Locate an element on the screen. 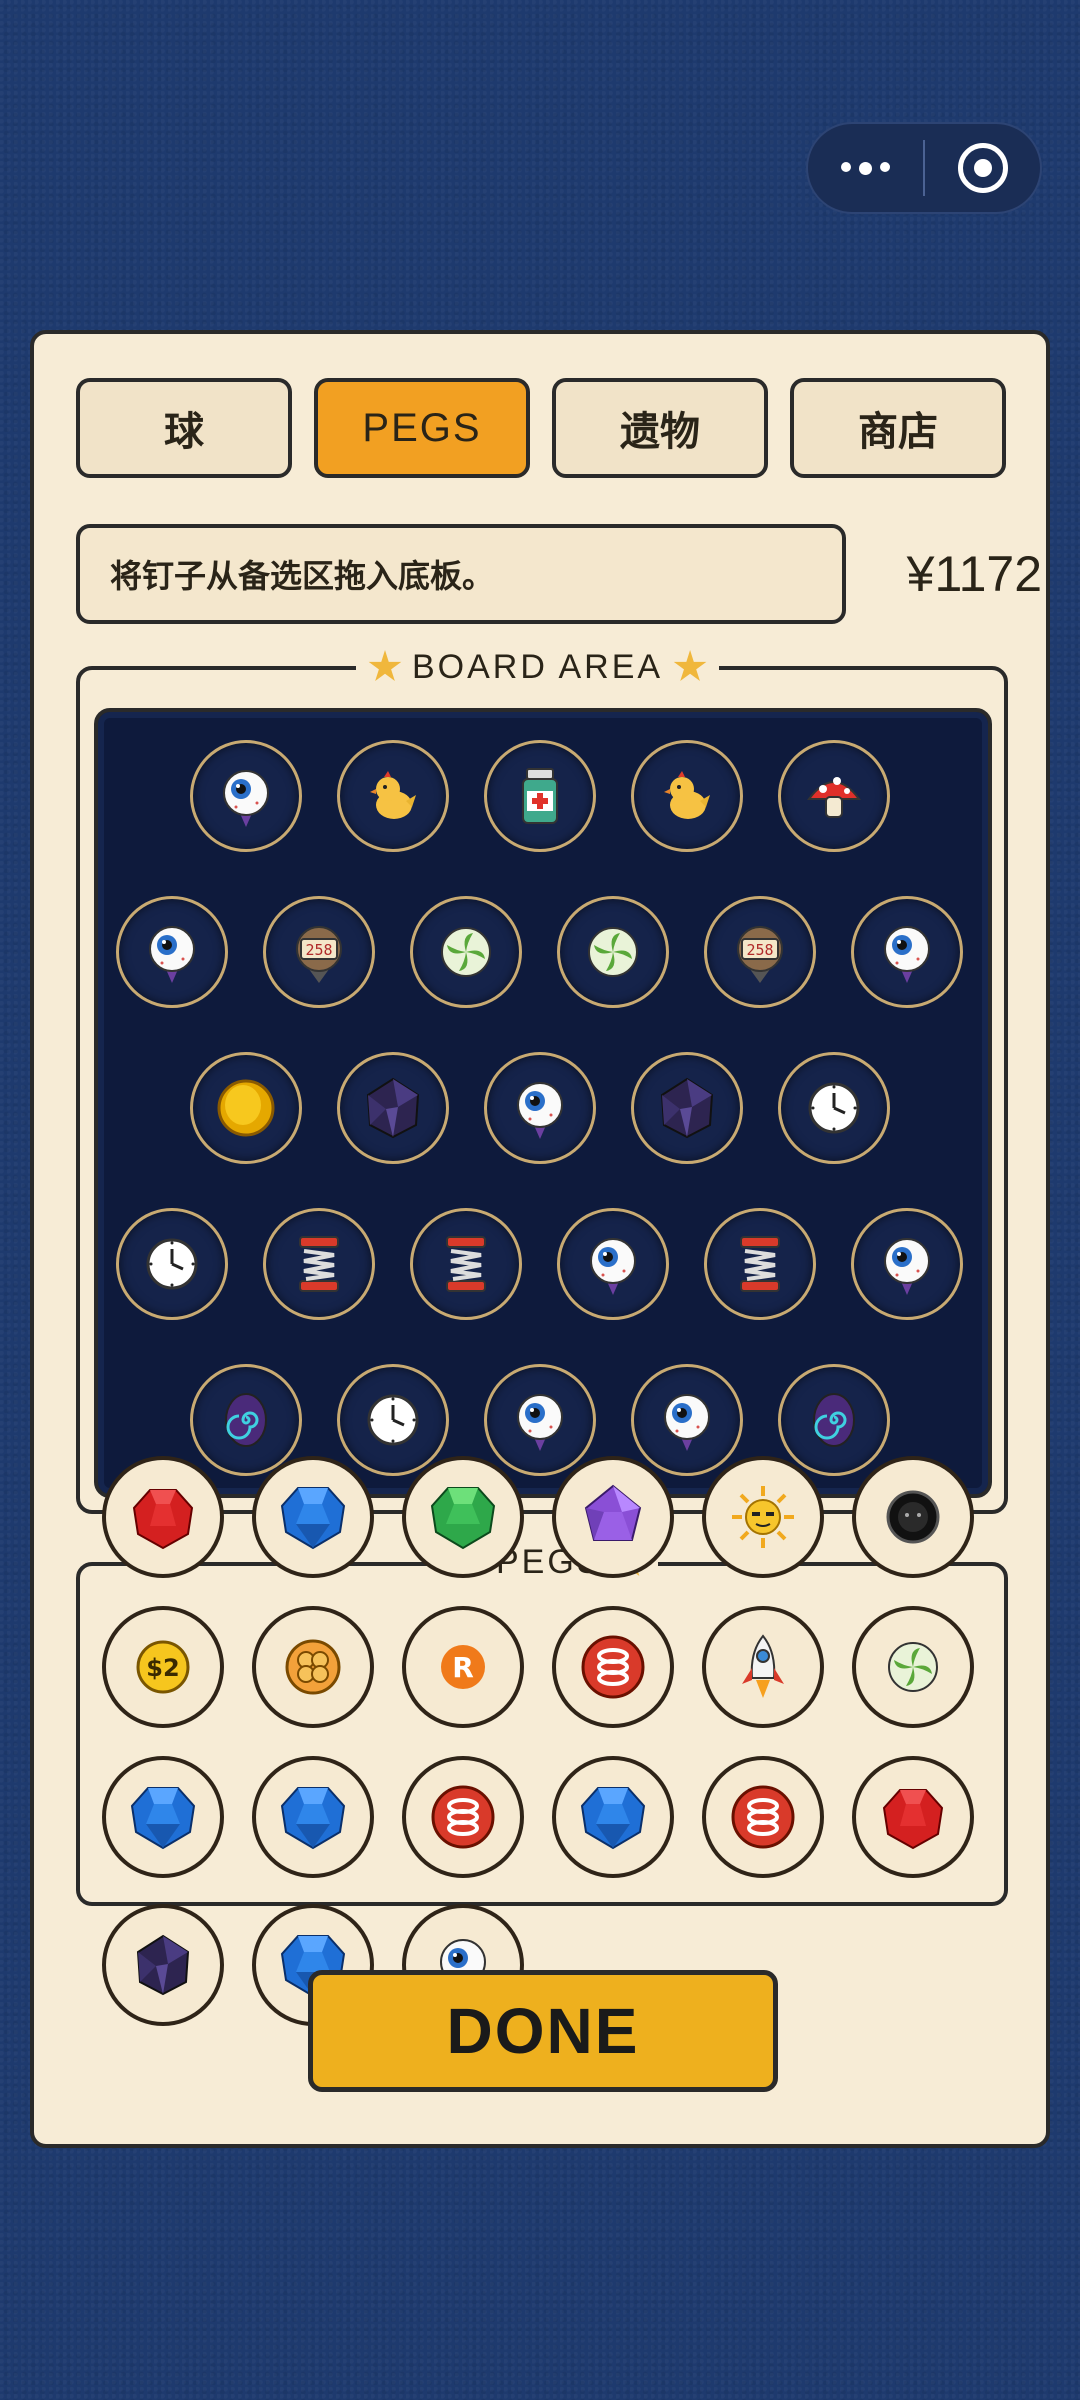 This screenshot has height=2400, width=1080. done-button: DONE is located at coordinates (543, 2031).